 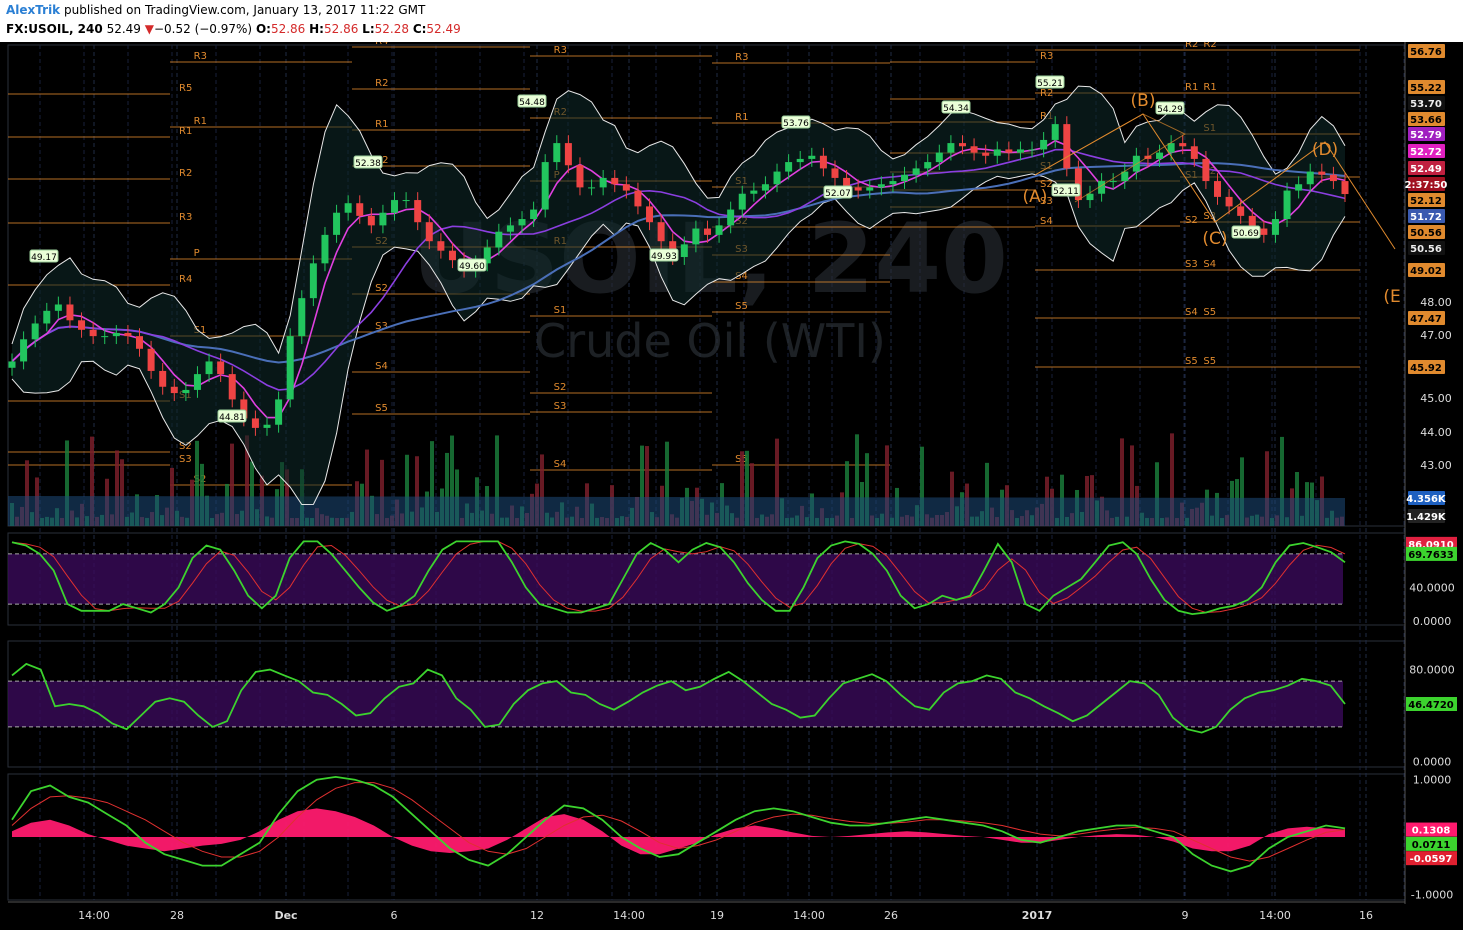 What do you see at coordinates (54, 29) in the screenshot?
I see `symbol-label: FX:USOIL, 240` at bounding box center [54, 29].